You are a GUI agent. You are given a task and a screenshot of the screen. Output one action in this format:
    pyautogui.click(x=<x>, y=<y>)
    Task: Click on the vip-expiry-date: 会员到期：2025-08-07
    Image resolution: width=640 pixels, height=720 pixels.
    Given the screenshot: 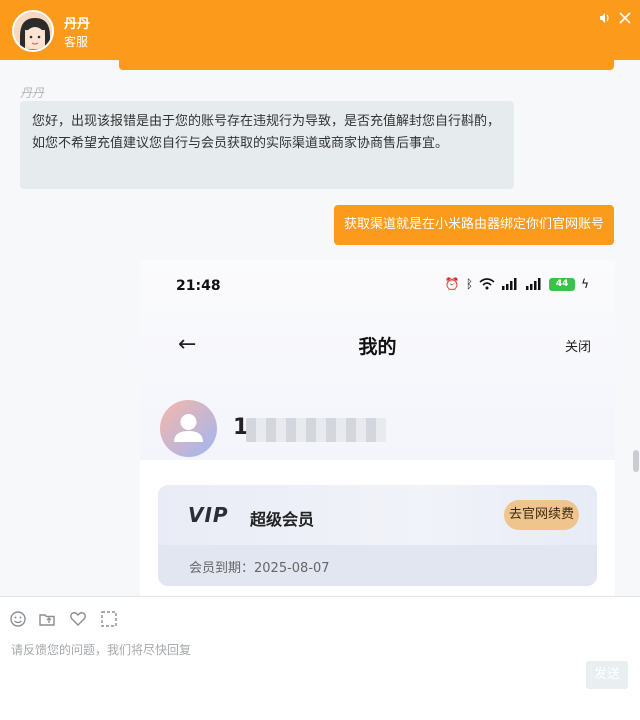 What is the action you would take?
    pyautogui.click(x=259, y=568)
    